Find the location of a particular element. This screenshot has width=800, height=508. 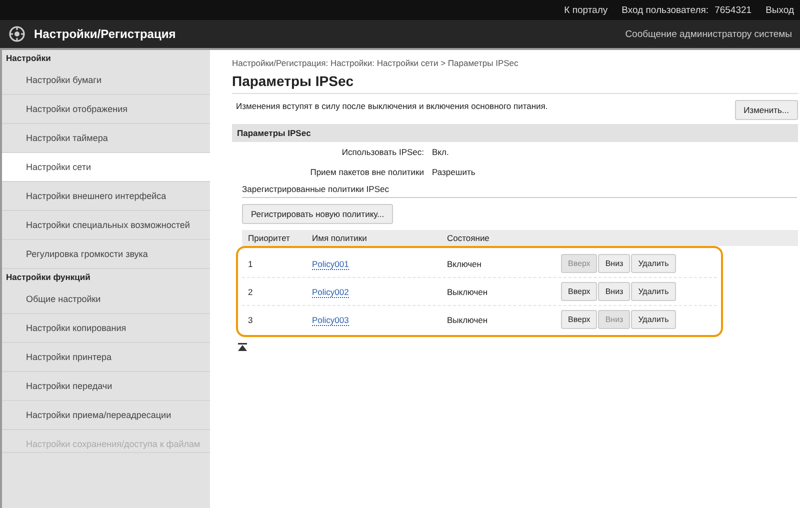

sidebar-item: Регулировка громкости звука is located at coordinates (106, 254).